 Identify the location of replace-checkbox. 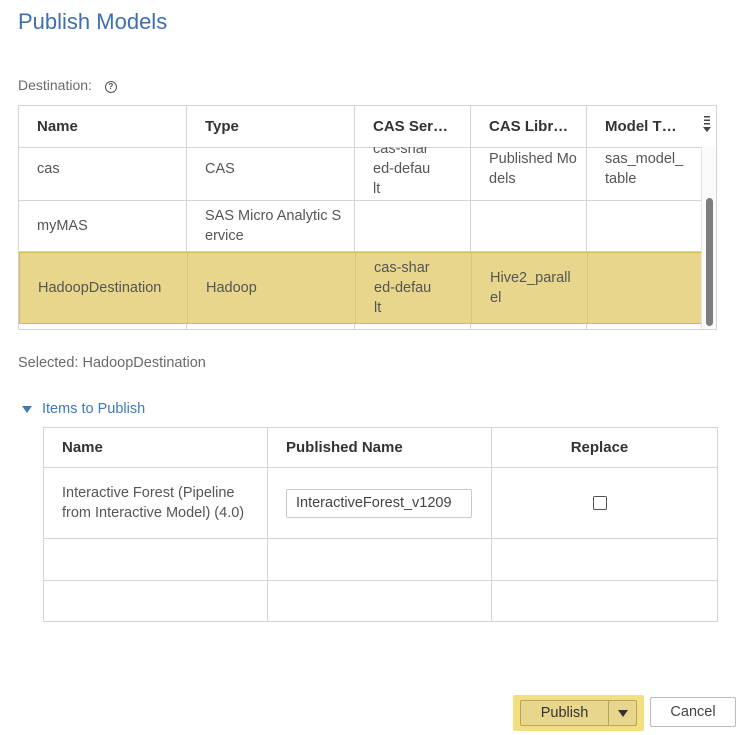
(599, 503).